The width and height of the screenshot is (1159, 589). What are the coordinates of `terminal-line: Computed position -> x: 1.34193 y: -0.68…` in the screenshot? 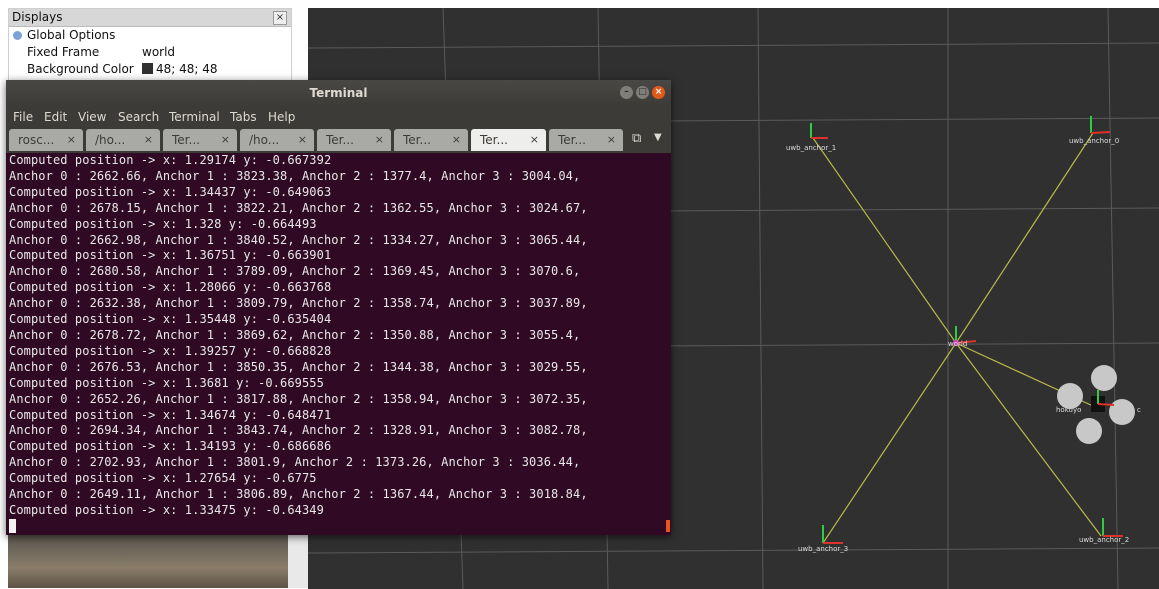 It's located at (170, 446).